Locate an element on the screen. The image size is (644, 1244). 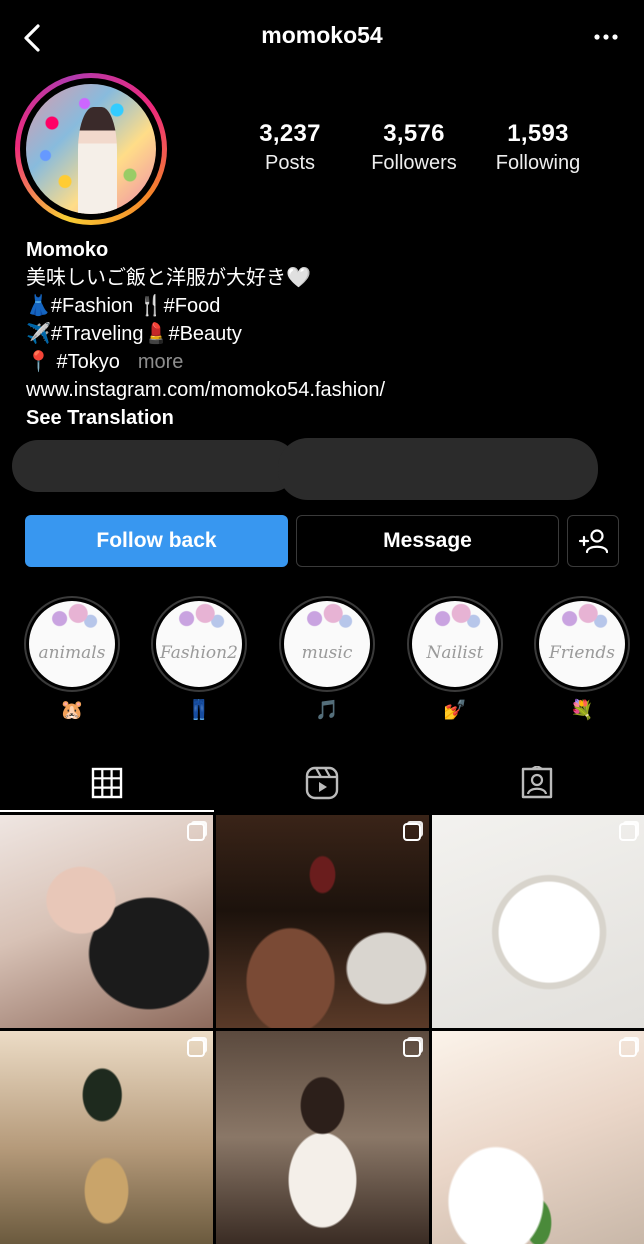
bio-line-2: 👗#Fashion 🍴#Food is located at coordinates (326, 306).